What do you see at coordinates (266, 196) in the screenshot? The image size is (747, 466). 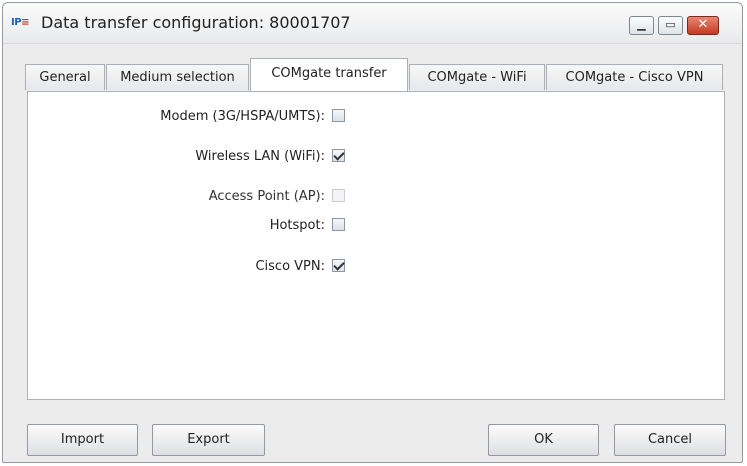 I see `option-label-access-point: Access Point (AP):` at bounding box center [266, 196].